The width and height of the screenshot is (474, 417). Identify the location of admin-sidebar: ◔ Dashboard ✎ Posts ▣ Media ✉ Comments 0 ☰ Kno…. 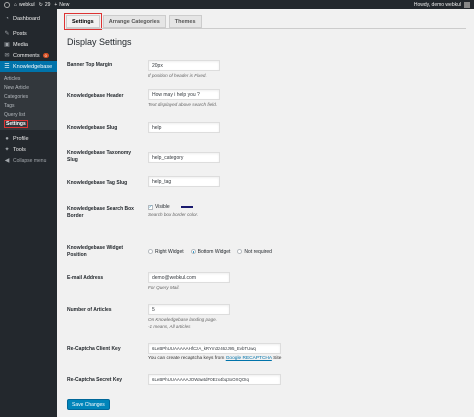
(28, 213).